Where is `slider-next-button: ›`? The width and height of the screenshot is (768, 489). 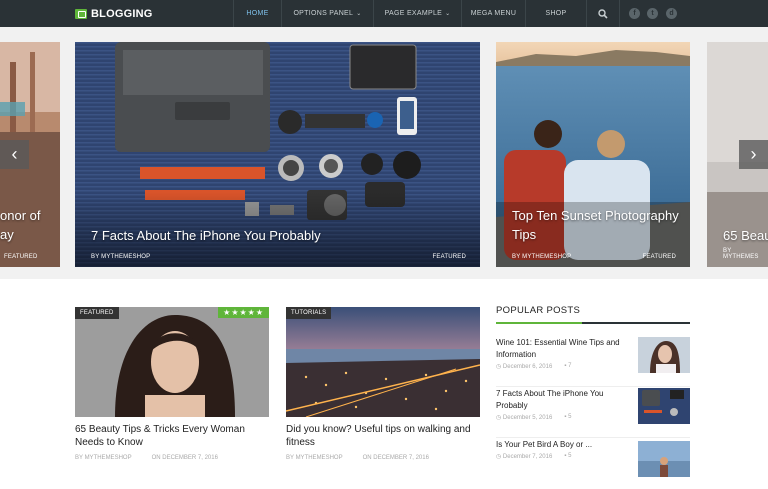
slider-next-button: › is located at coordinates (753, 154).